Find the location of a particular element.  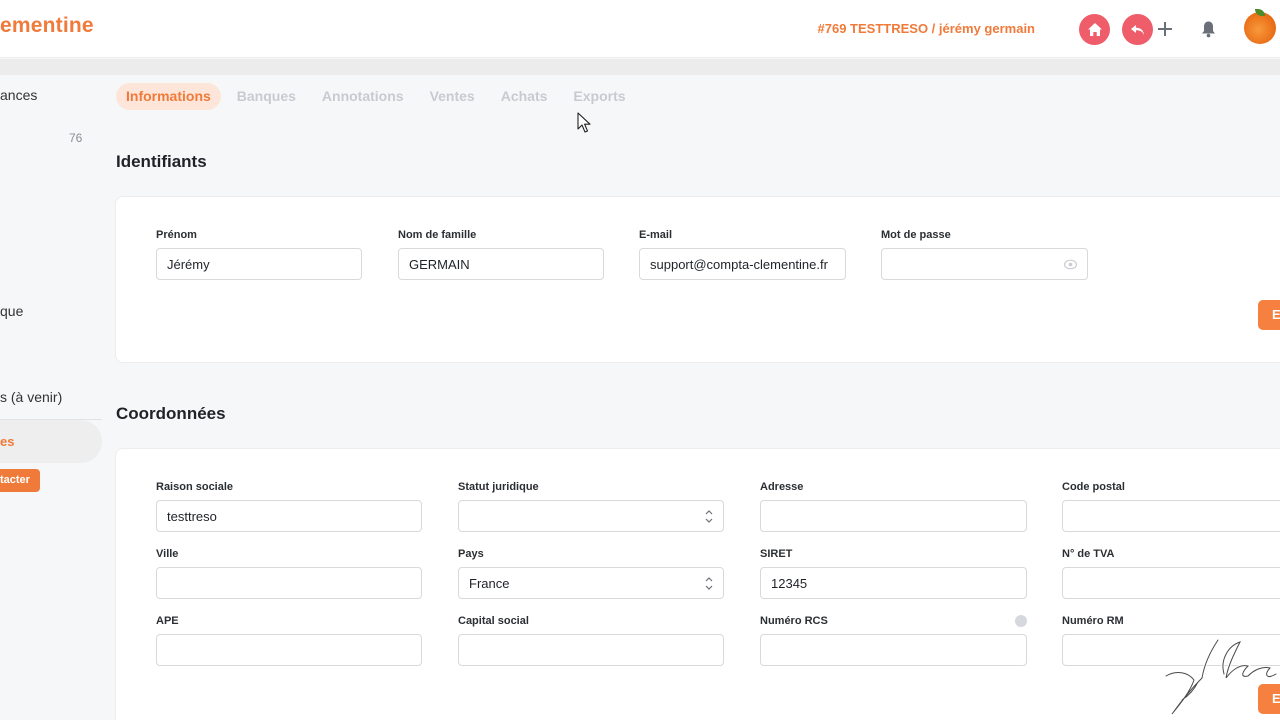

ville-field: Ville is located at coordinates (289, 573).